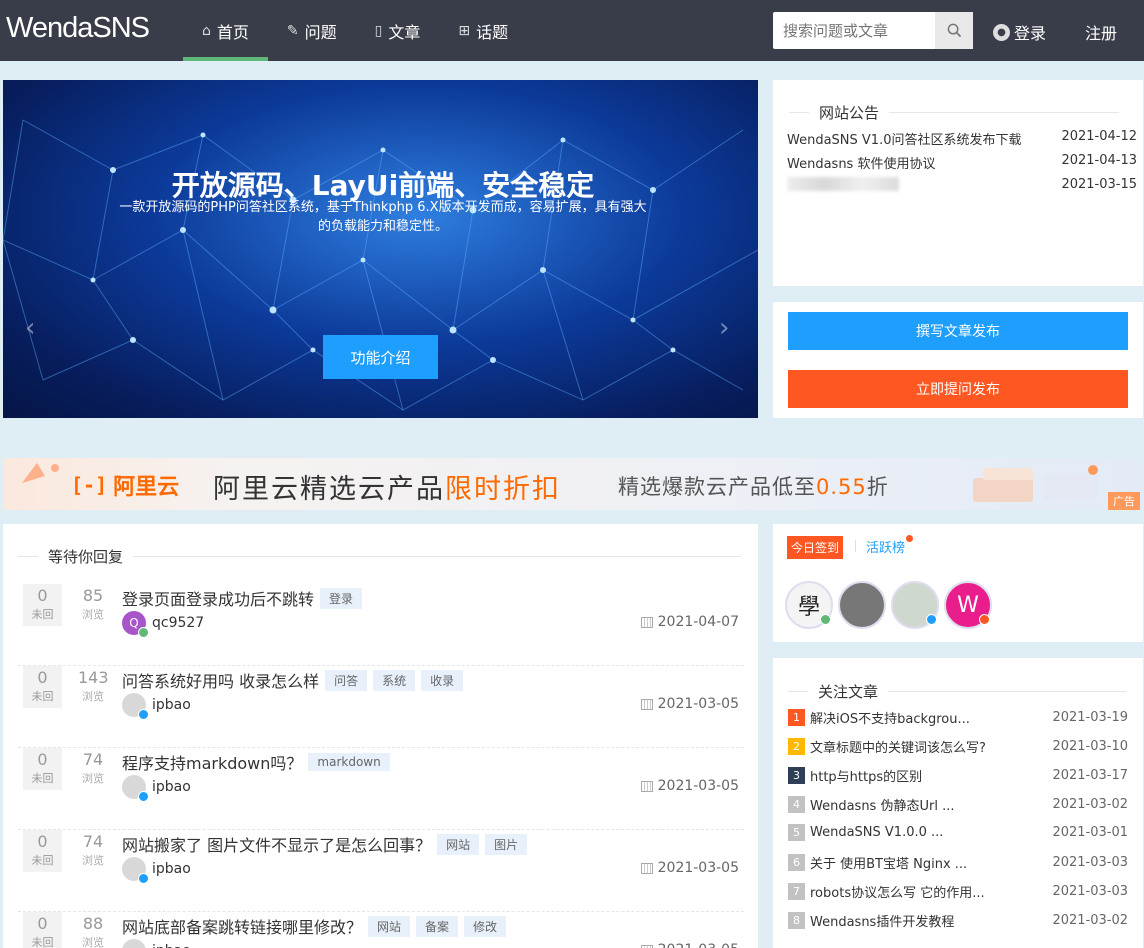 The image size is (1144, 948). I want to click on calendar-icon, so click(646, 868).